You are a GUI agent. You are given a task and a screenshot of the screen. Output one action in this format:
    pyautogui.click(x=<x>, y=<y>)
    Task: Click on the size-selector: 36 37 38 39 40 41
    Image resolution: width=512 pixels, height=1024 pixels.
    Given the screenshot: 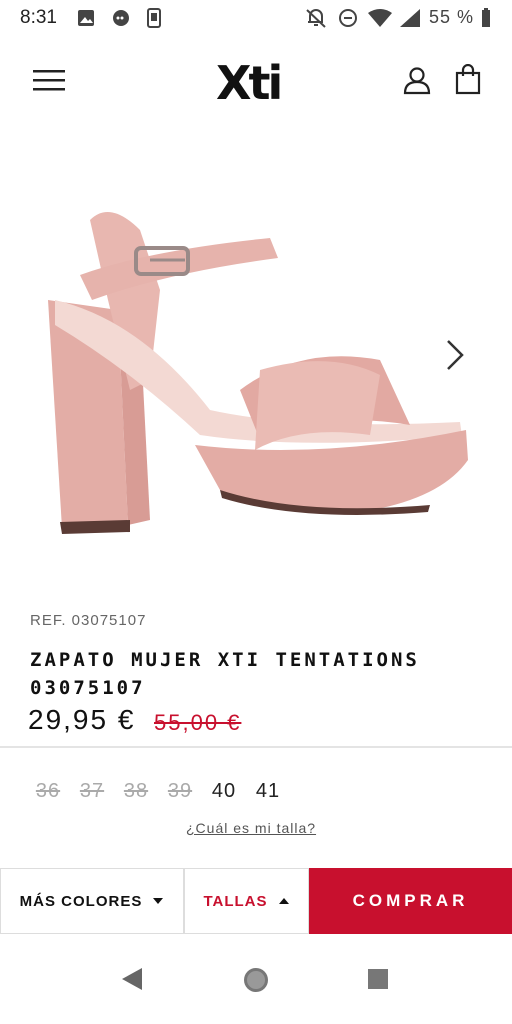 What is the action you would take?
    pyautogui.click(x=158, y=795)
    